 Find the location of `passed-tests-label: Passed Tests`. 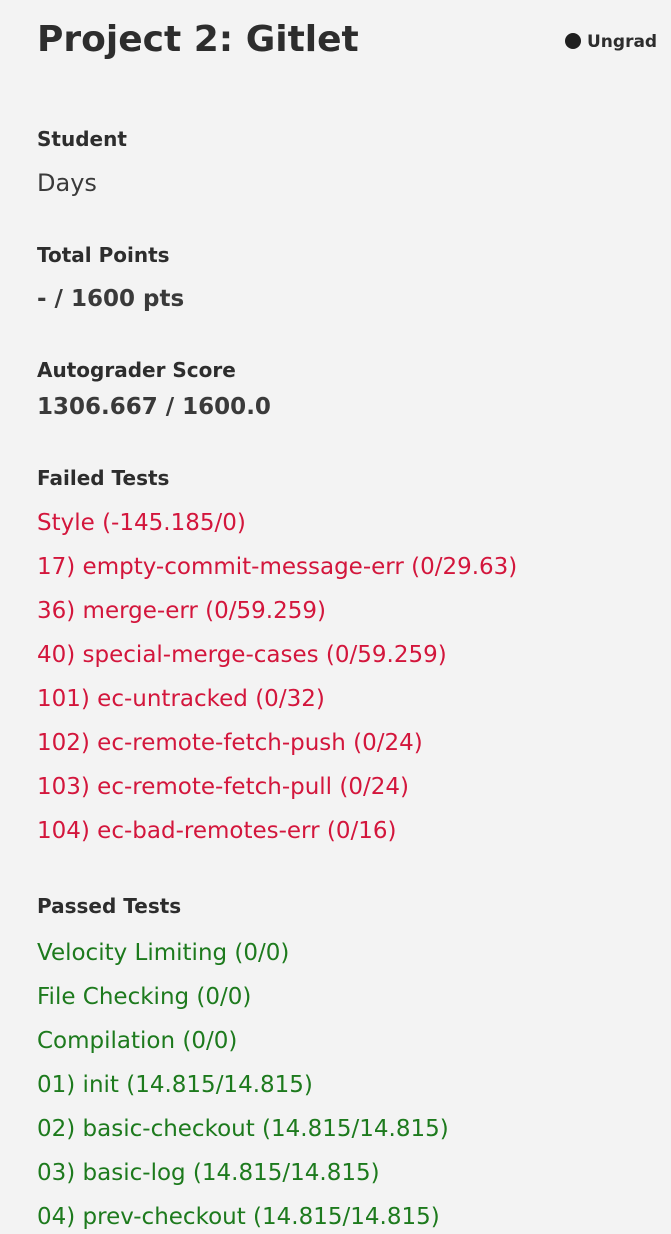

passed-tests-label: Passed Tests is located at coordinates (109, 906).